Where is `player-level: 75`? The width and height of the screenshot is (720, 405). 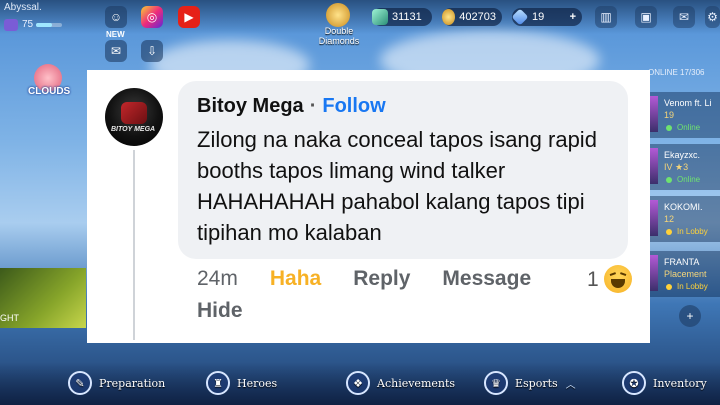 player-level: 75 is located at coordinates (28, 24).